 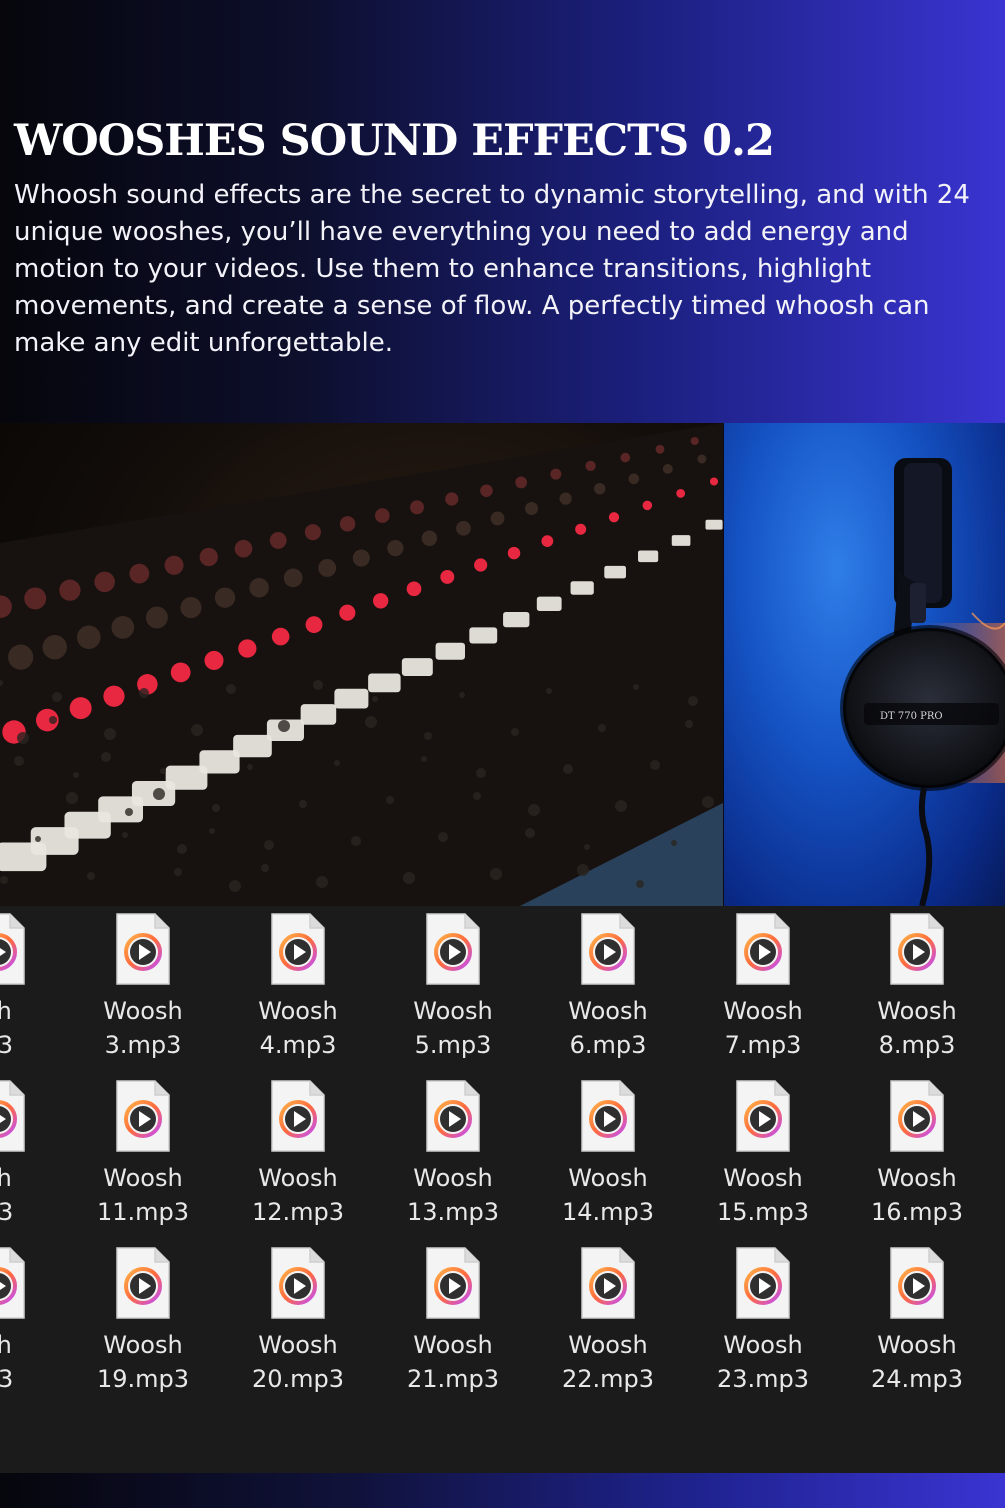 I want to click on file-item: Woosh 12.mp3, so click(x=298, y=1153).